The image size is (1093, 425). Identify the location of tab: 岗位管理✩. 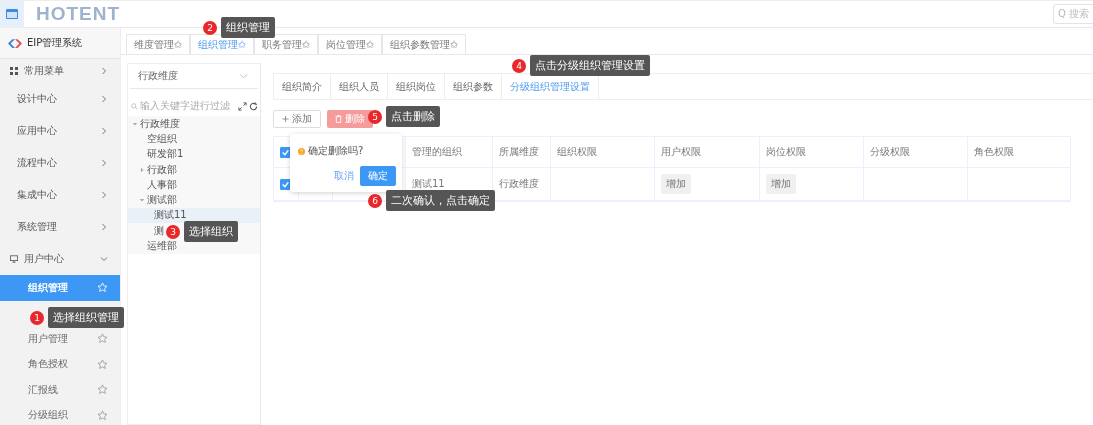
(350, 44).